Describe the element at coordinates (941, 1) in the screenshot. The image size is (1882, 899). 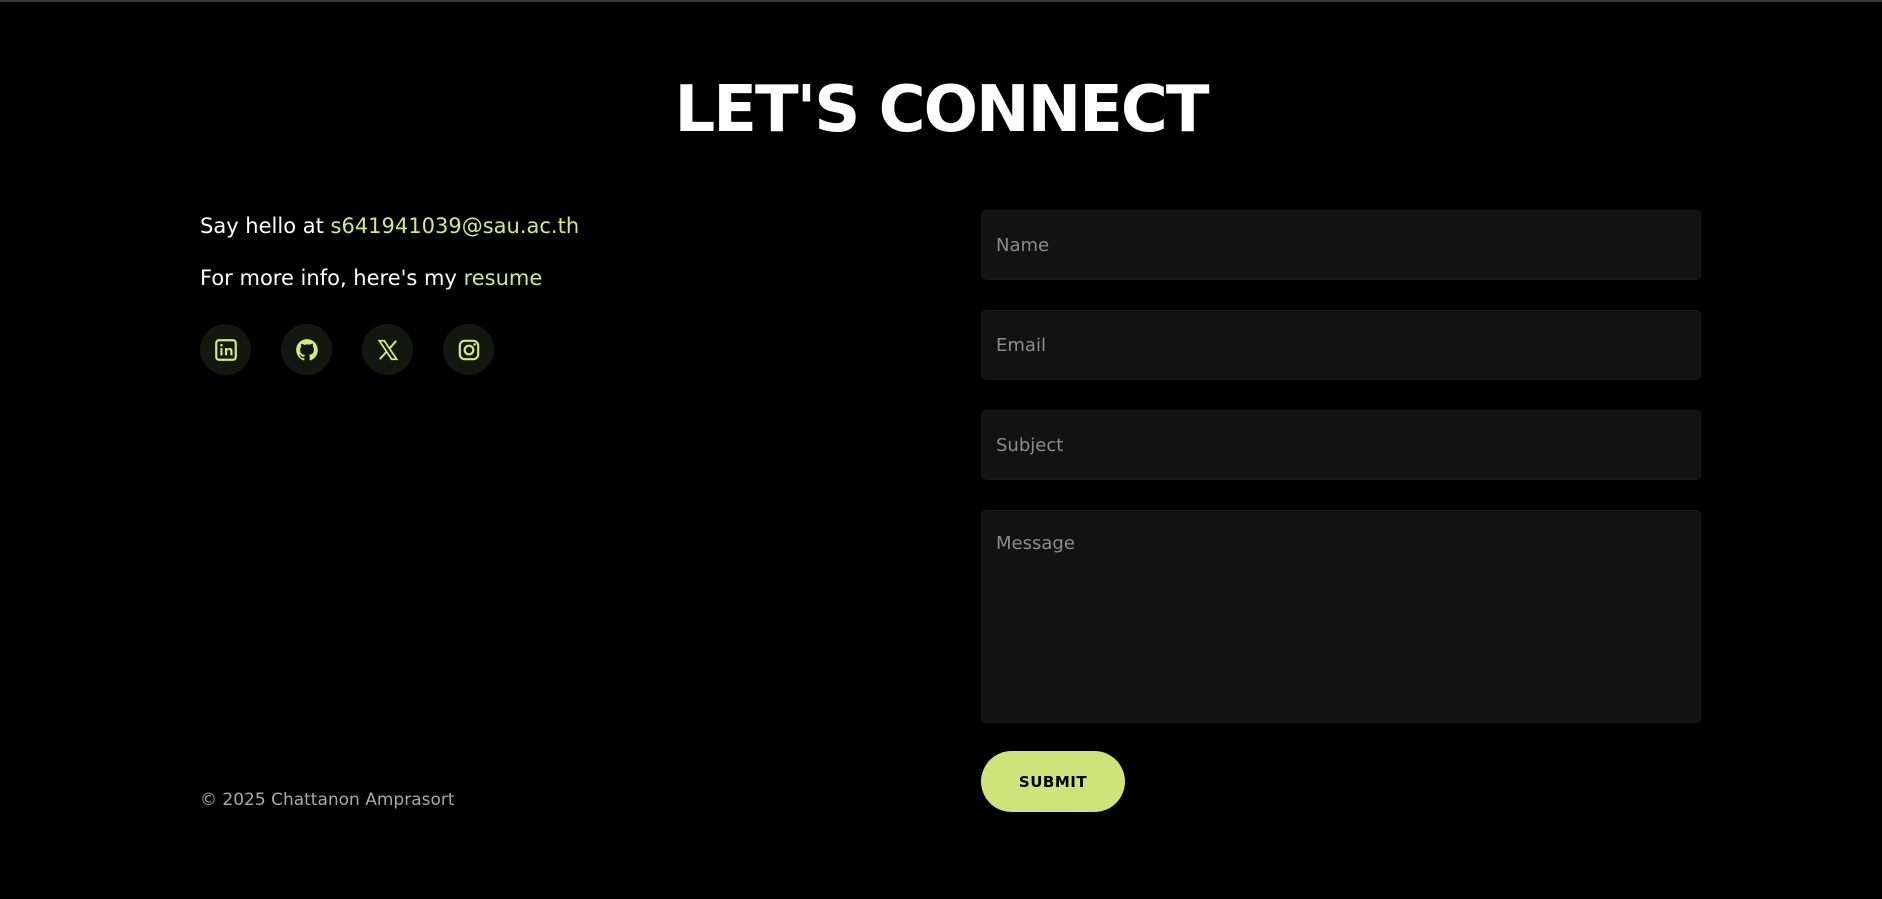
I see `top-divider` at that location.